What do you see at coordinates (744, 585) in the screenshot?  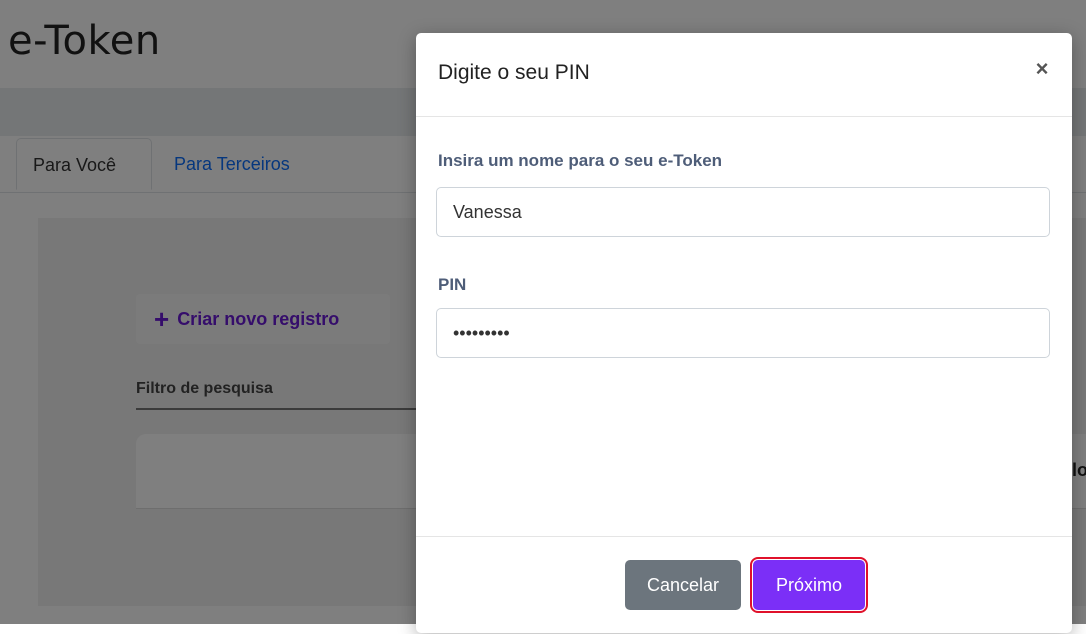 I see `modal-footer: Cancelar Próximo` at bounding box center [744, 585].